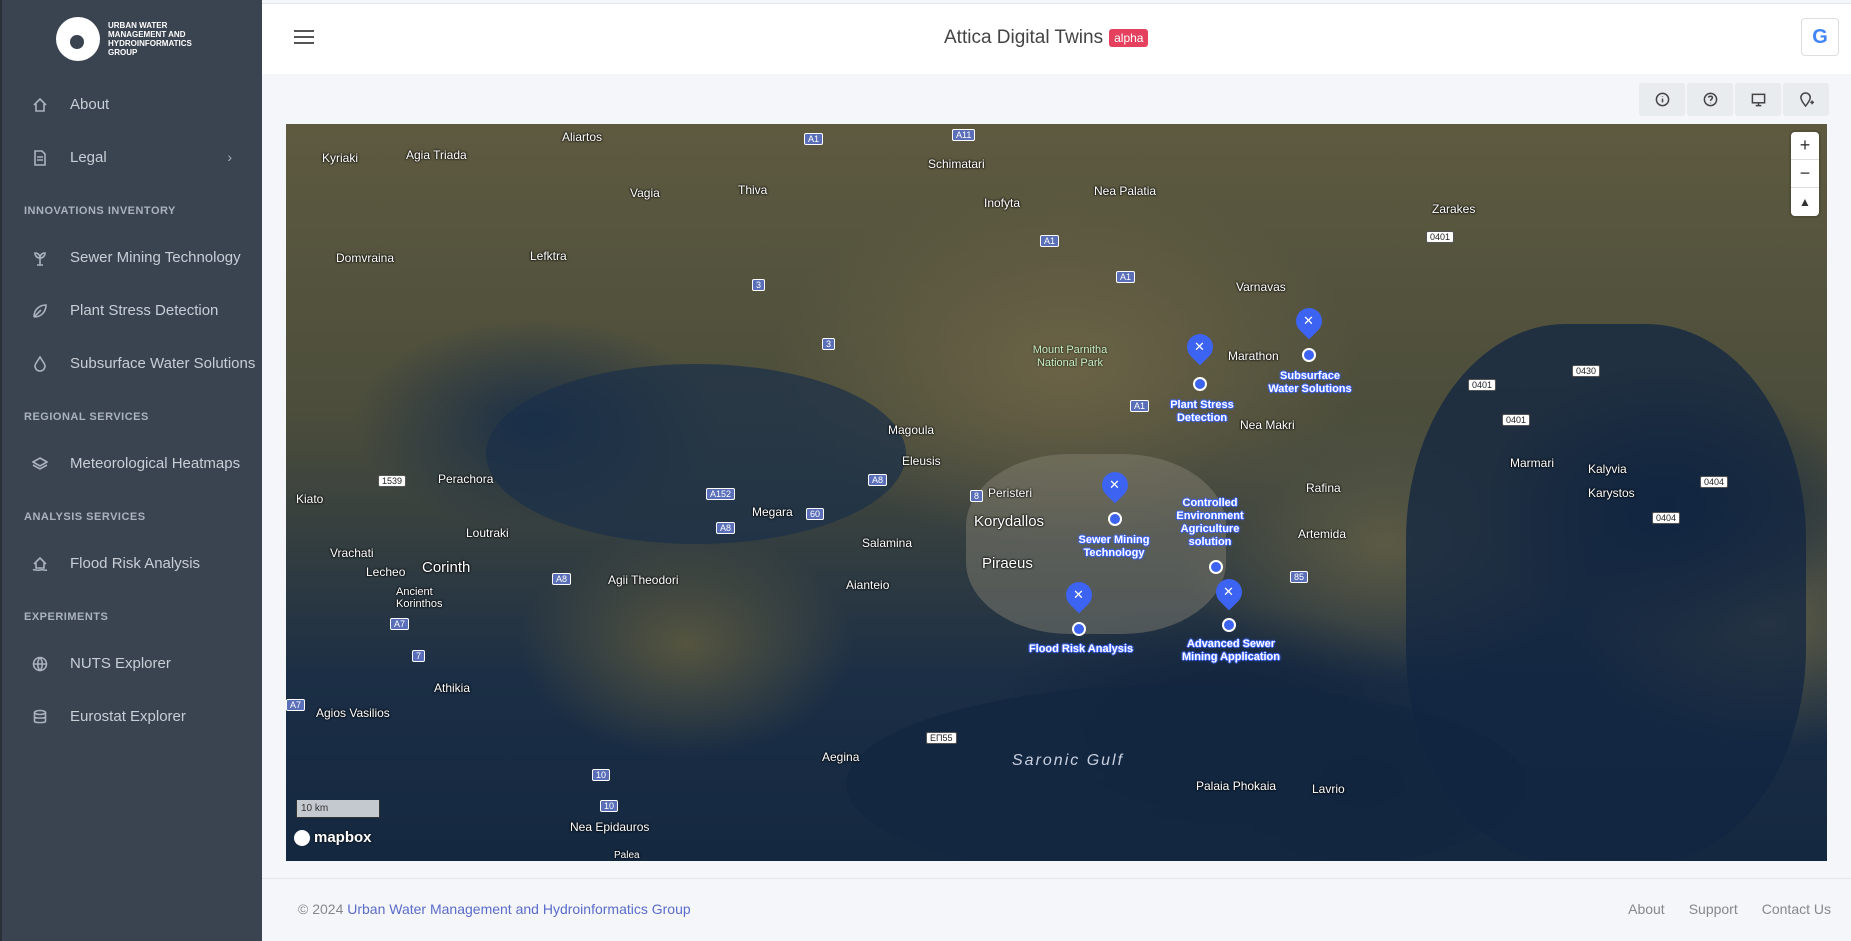 The height and width of the screenshot is (941, 1851). I want to click on leaf-icon, so click(40, 311).